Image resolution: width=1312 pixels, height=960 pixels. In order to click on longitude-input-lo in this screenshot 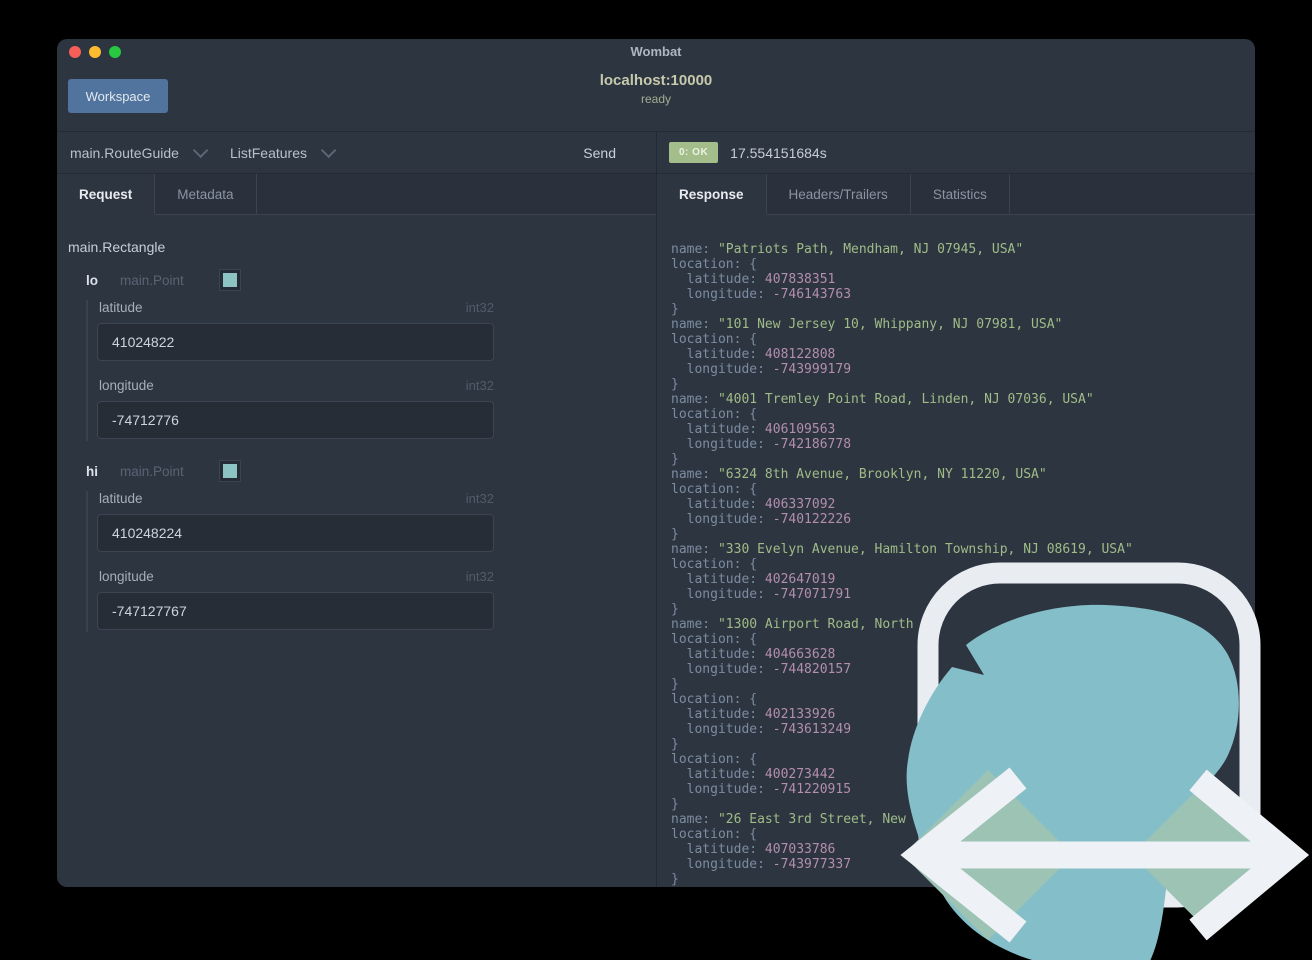, I will do `click(295, 420)`.